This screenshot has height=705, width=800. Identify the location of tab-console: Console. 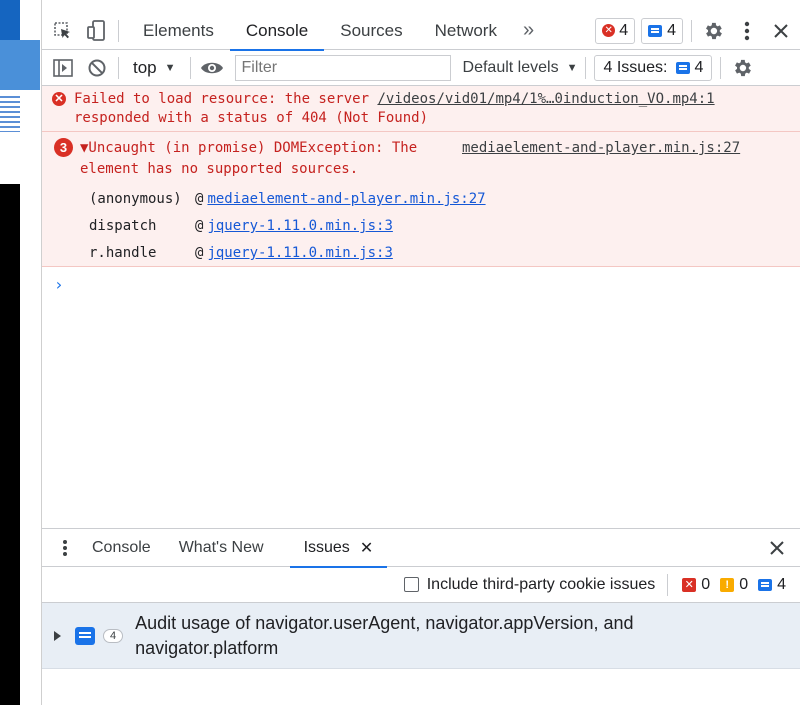
(277, 31).